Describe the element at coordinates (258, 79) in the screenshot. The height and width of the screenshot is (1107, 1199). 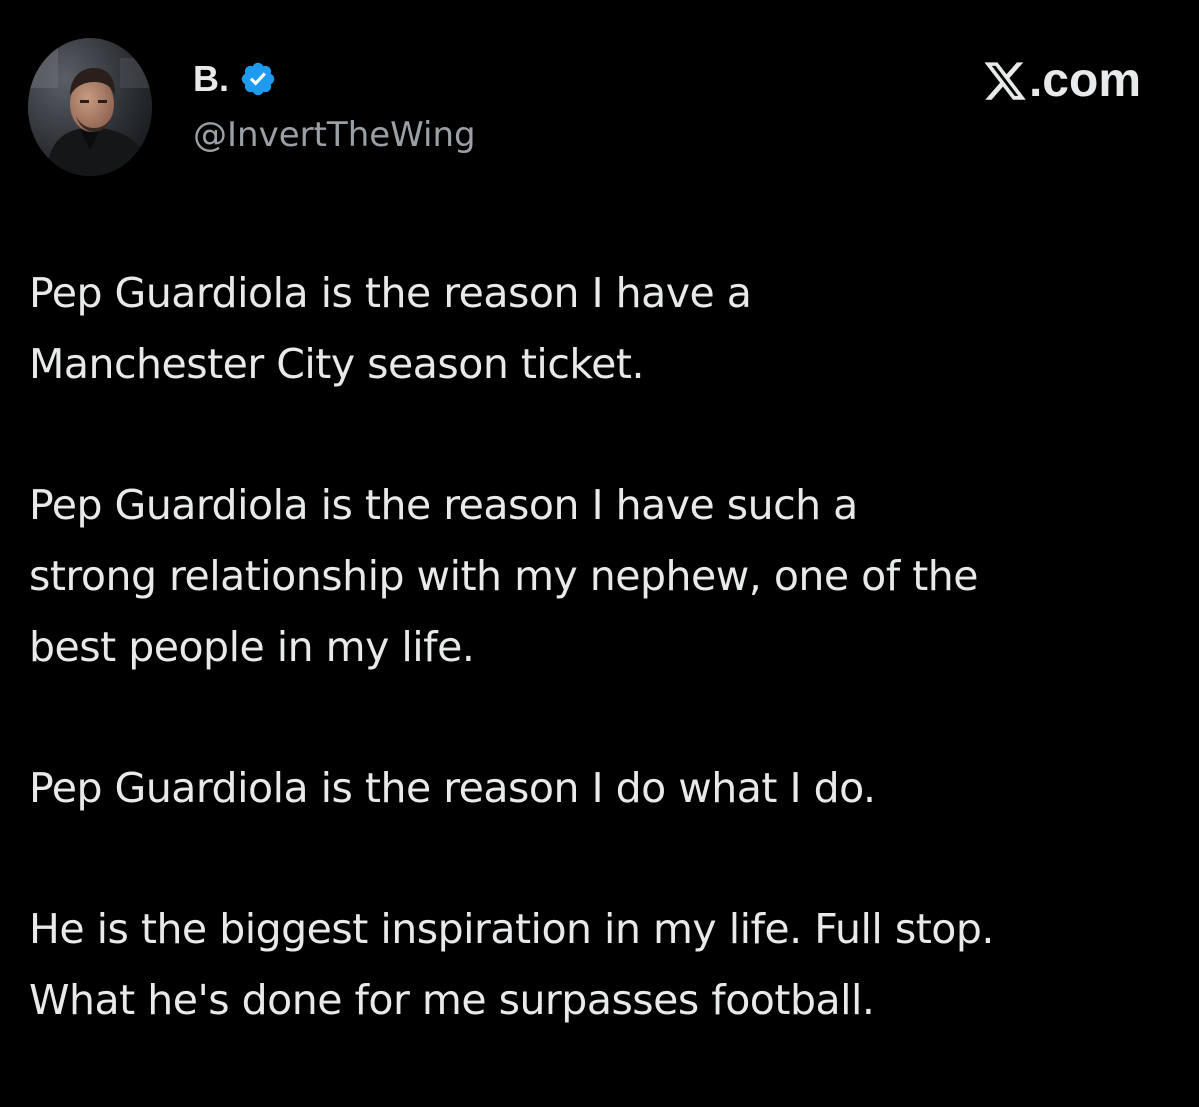
I see `verified-badge-icon` at that location.